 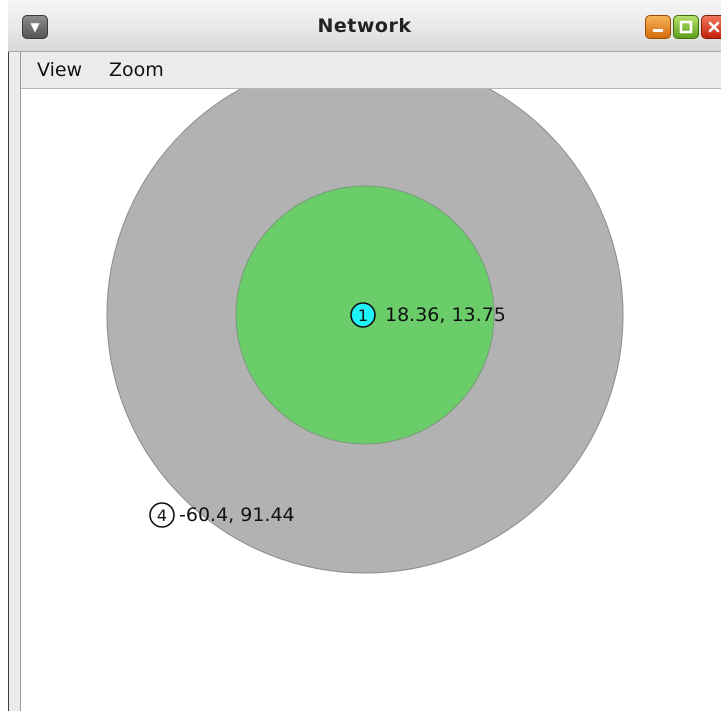 I want to click on node-4: 4 -60.4, 91.44, so click(x=222, y=515).